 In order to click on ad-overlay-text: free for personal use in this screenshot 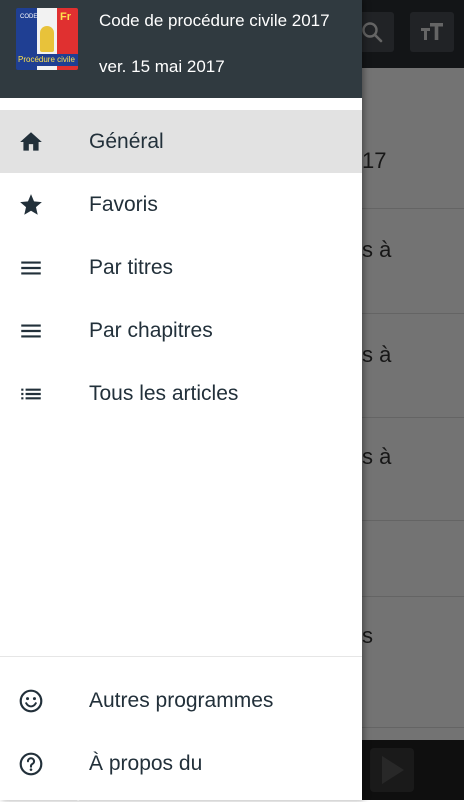, I will do `click(101, 788)`.